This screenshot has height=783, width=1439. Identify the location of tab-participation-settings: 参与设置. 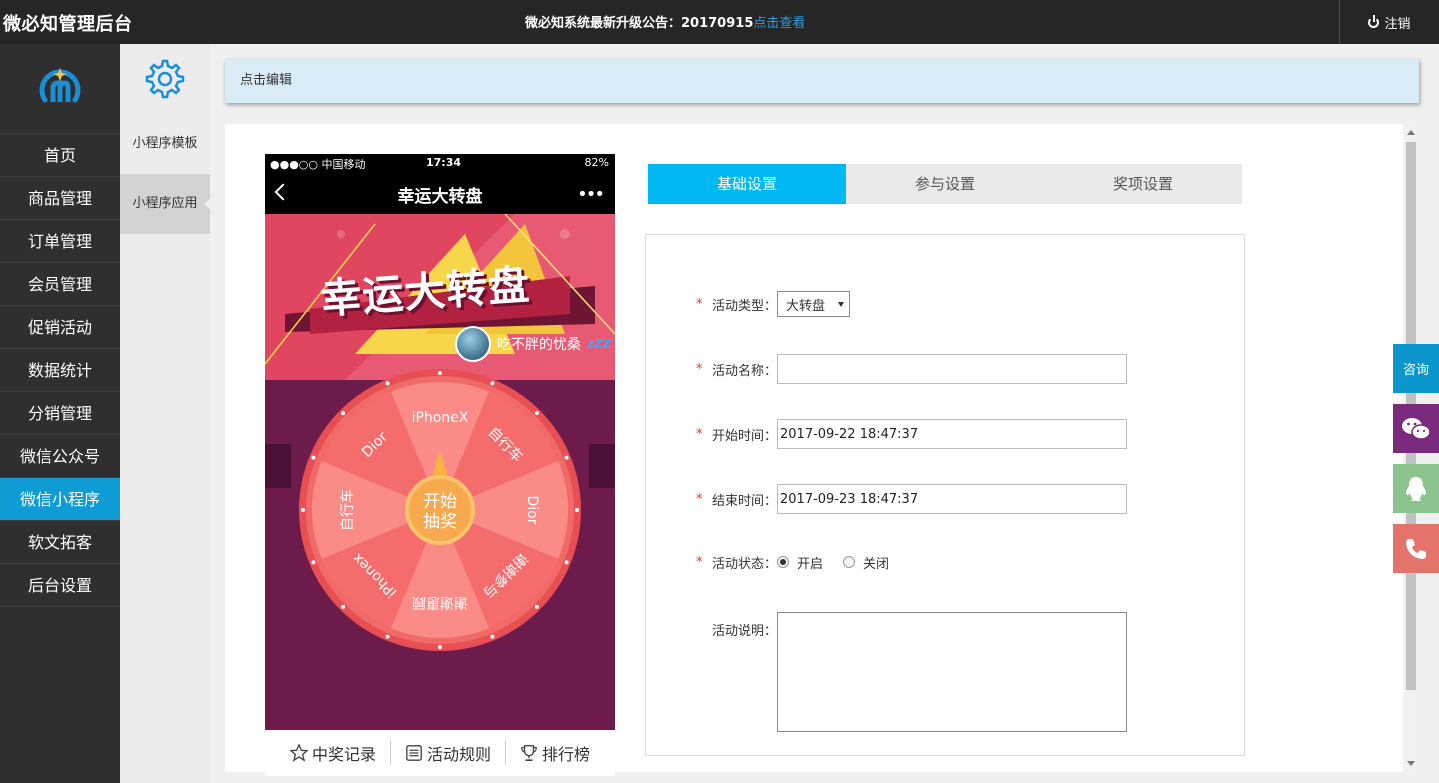
(945, 184).